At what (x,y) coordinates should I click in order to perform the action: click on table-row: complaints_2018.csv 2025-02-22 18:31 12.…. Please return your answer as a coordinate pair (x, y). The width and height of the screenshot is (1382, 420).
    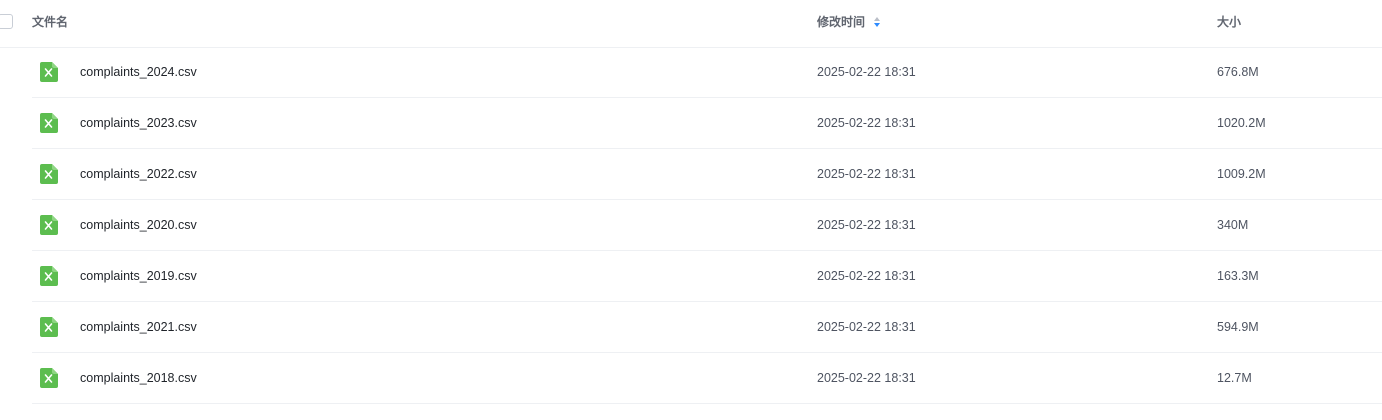
    Looking at the image, I should click on (707, 378).